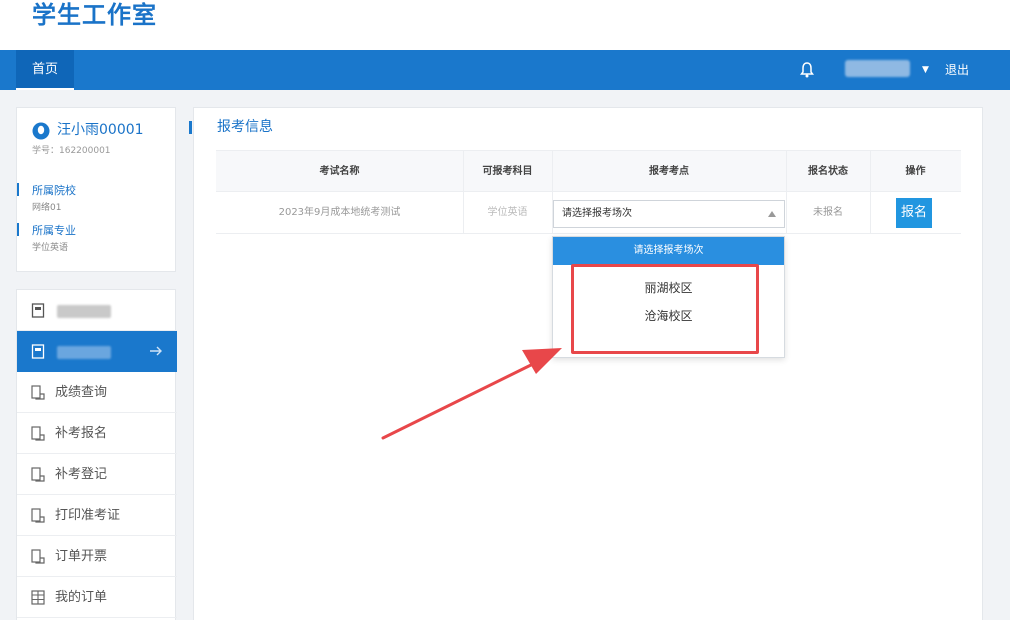 The height and width of the screenshot is (620, 1010). Describe the element at coordinates (915, 171) in the screenshot. I see `column-header: 操作` at that location.